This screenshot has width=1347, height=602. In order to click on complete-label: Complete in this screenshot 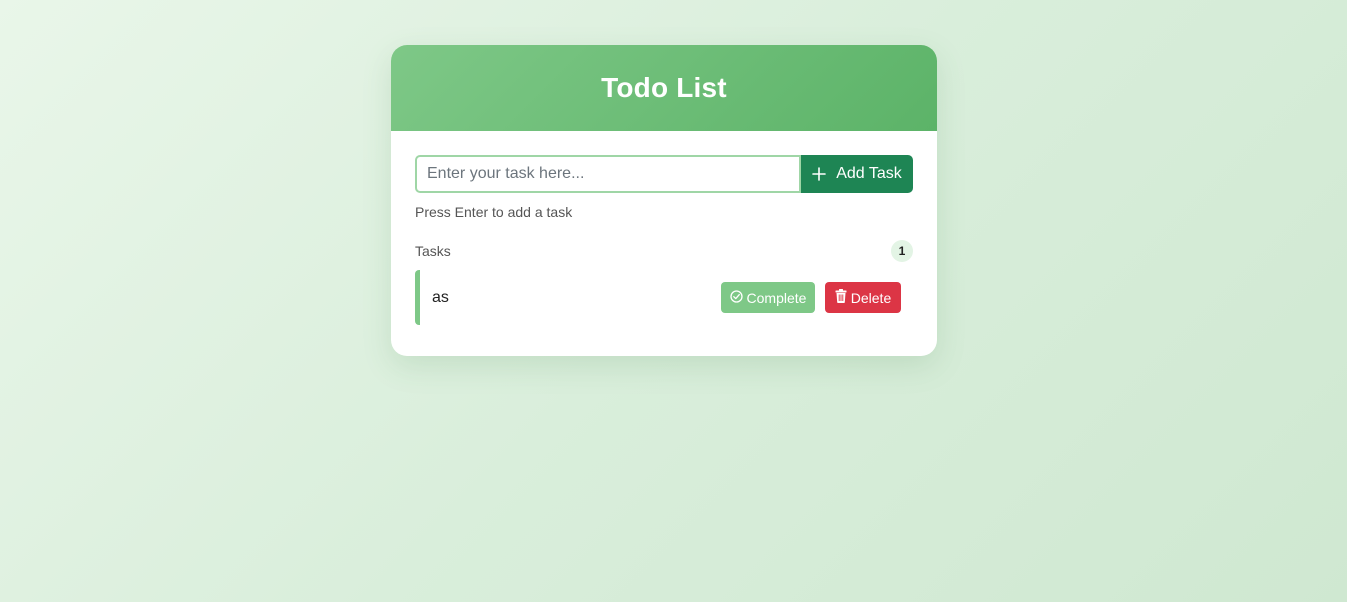, I will do `click(776, 297)`.